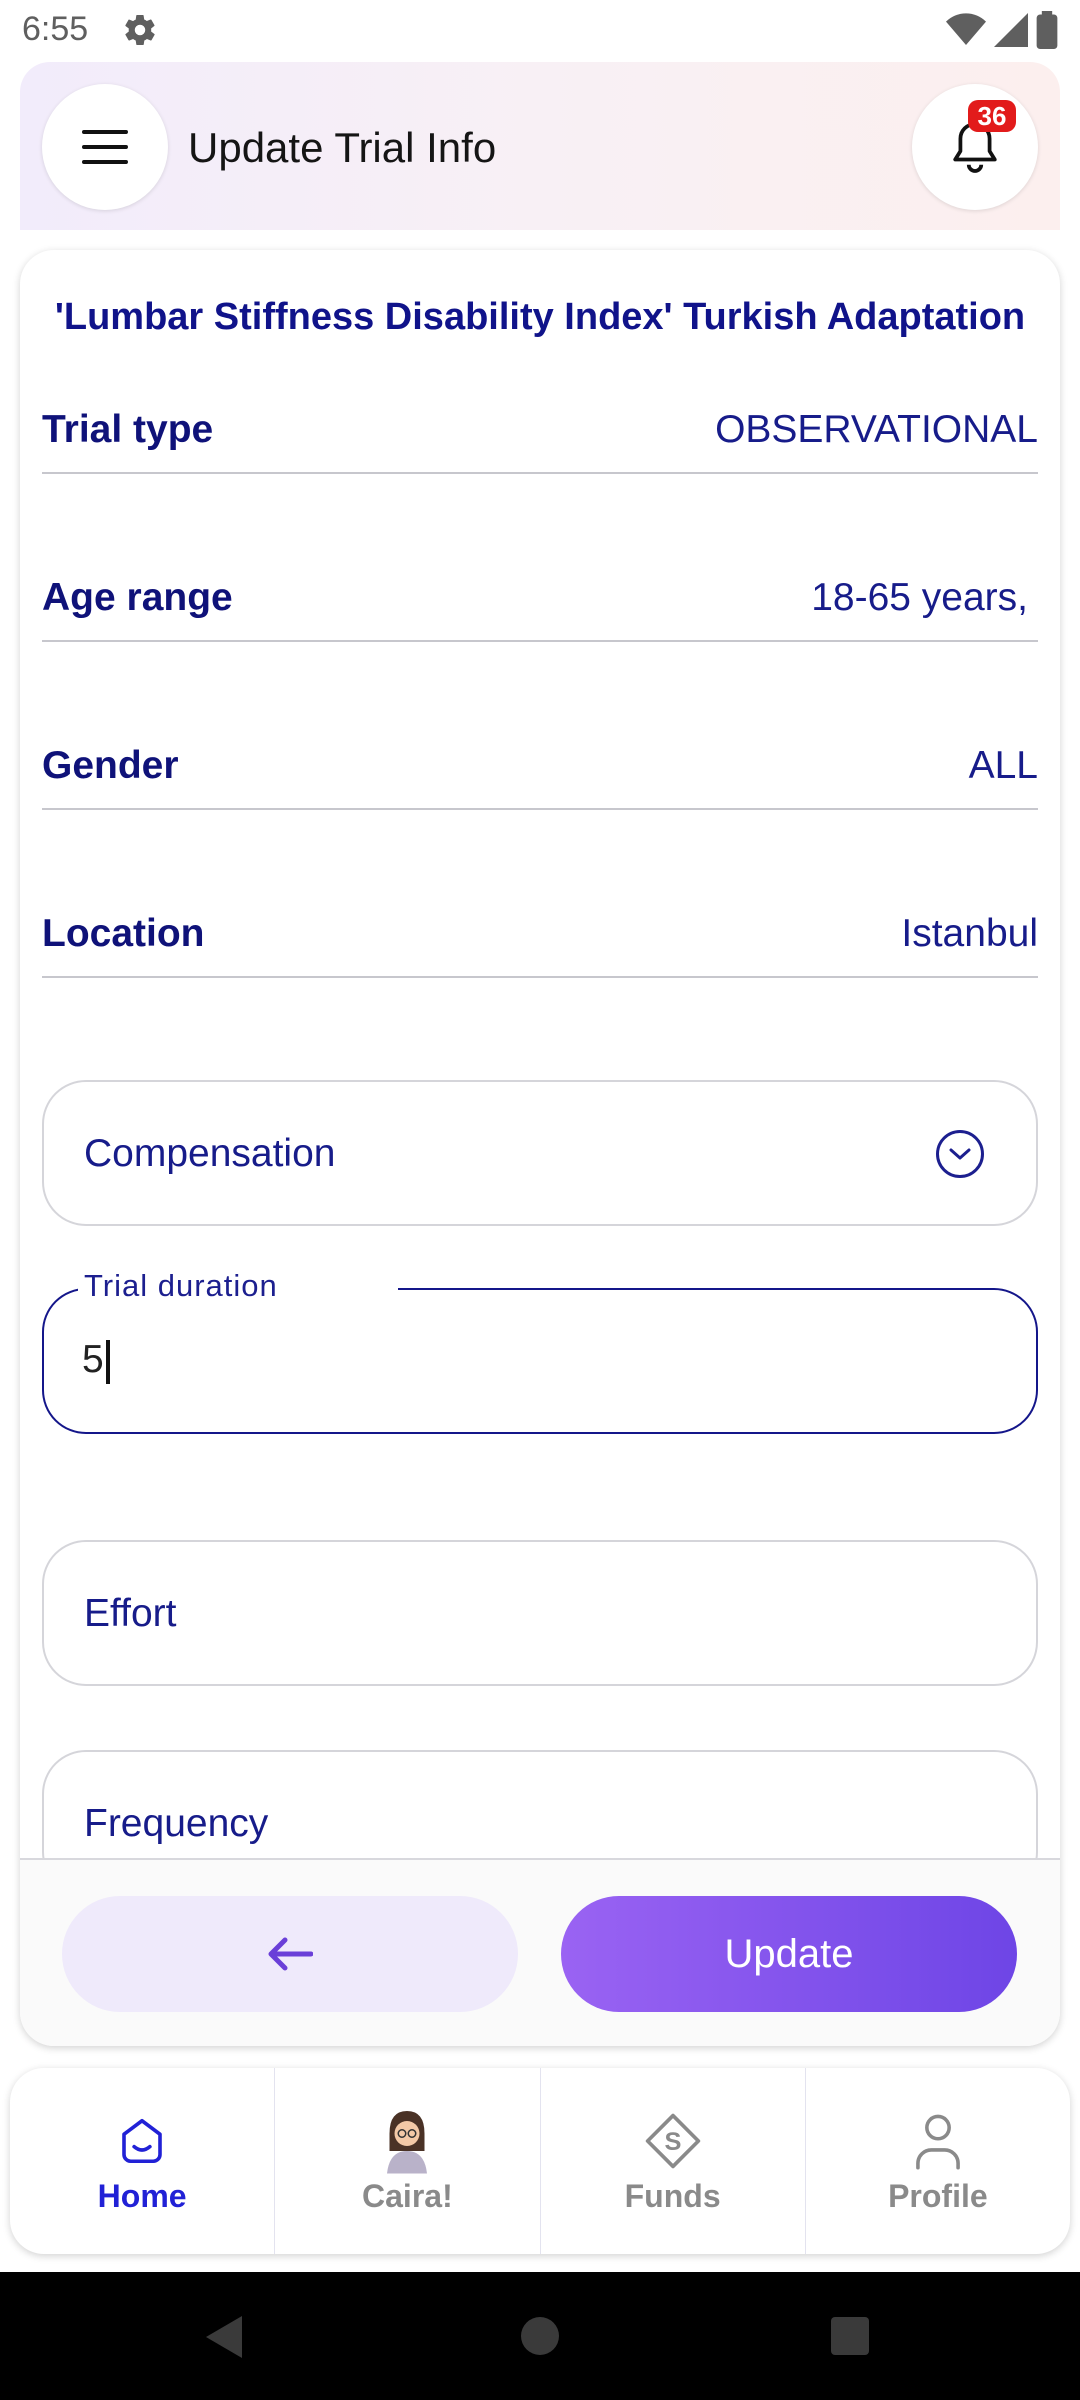 The width and height of the screenshot is (1080, 2400). I want to click on arrow-left-icon, so click(290, 1954).